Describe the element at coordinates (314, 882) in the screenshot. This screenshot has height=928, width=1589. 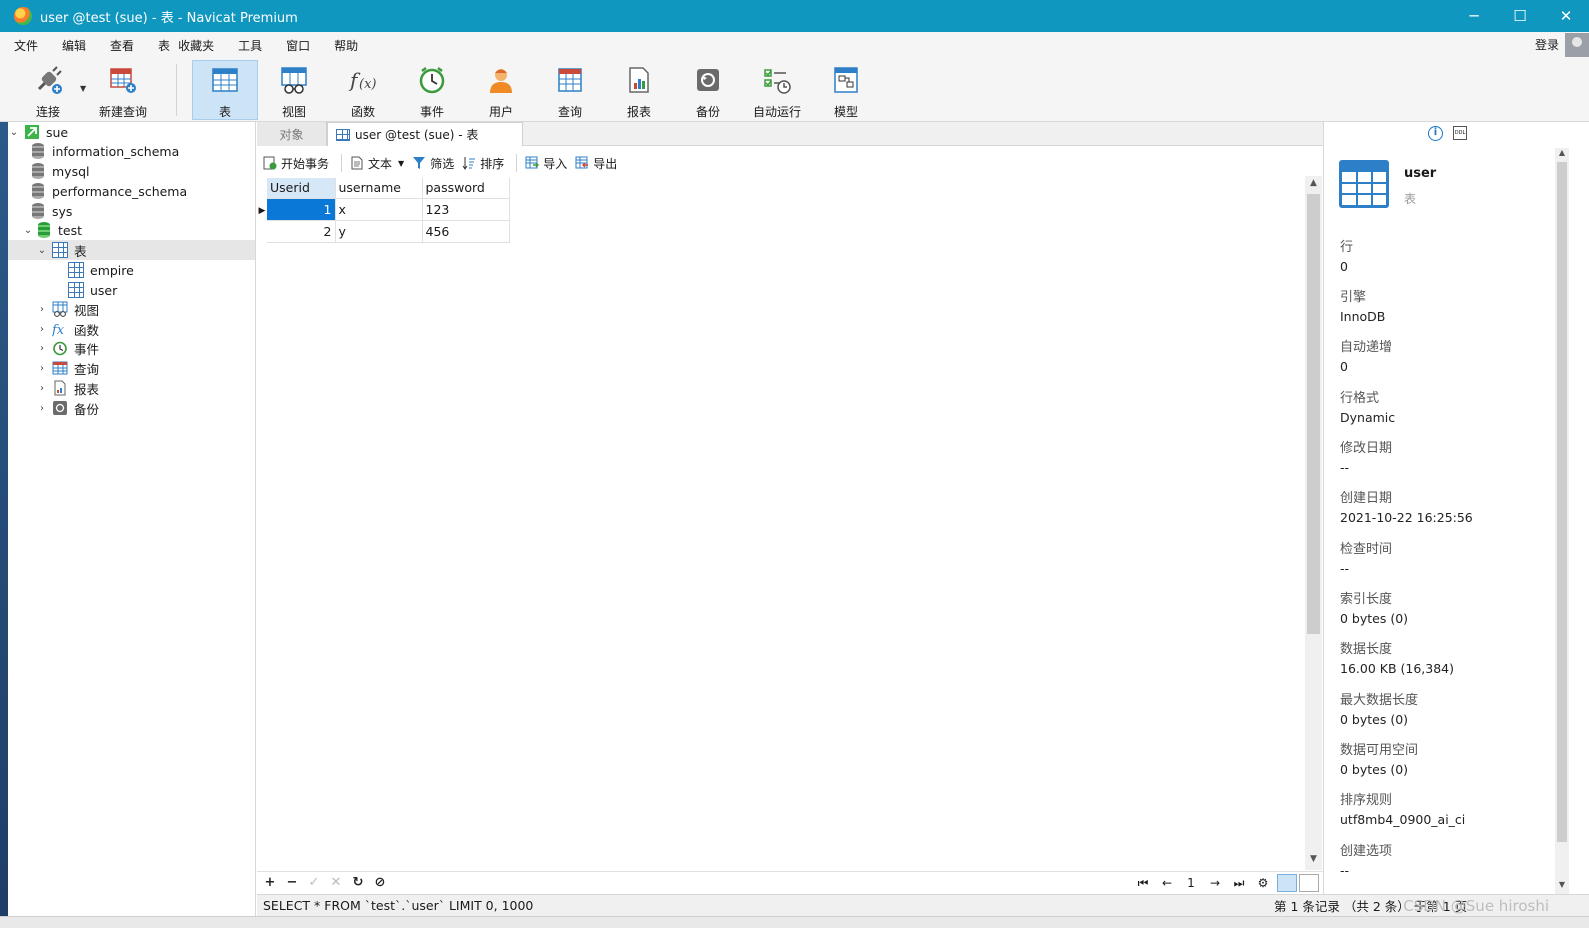
I see `apply-changes-icon: ✓` at that location.